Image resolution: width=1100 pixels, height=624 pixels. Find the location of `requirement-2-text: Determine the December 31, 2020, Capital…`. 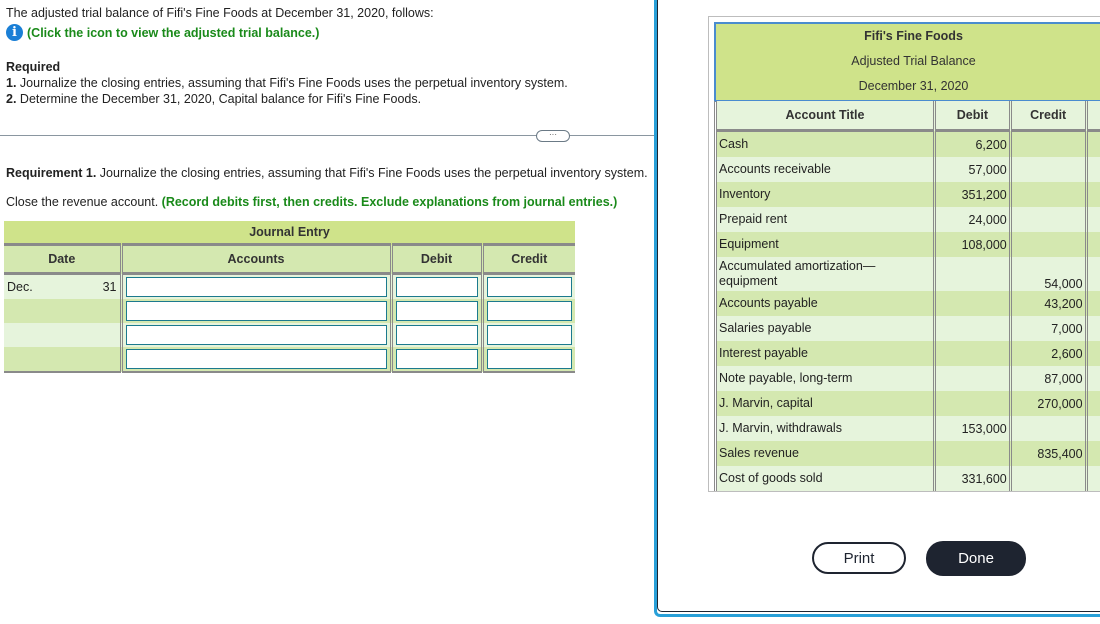

requirement-2-text: Determine the December 31, 2020, Capital… is located at coordinates (219, 99).